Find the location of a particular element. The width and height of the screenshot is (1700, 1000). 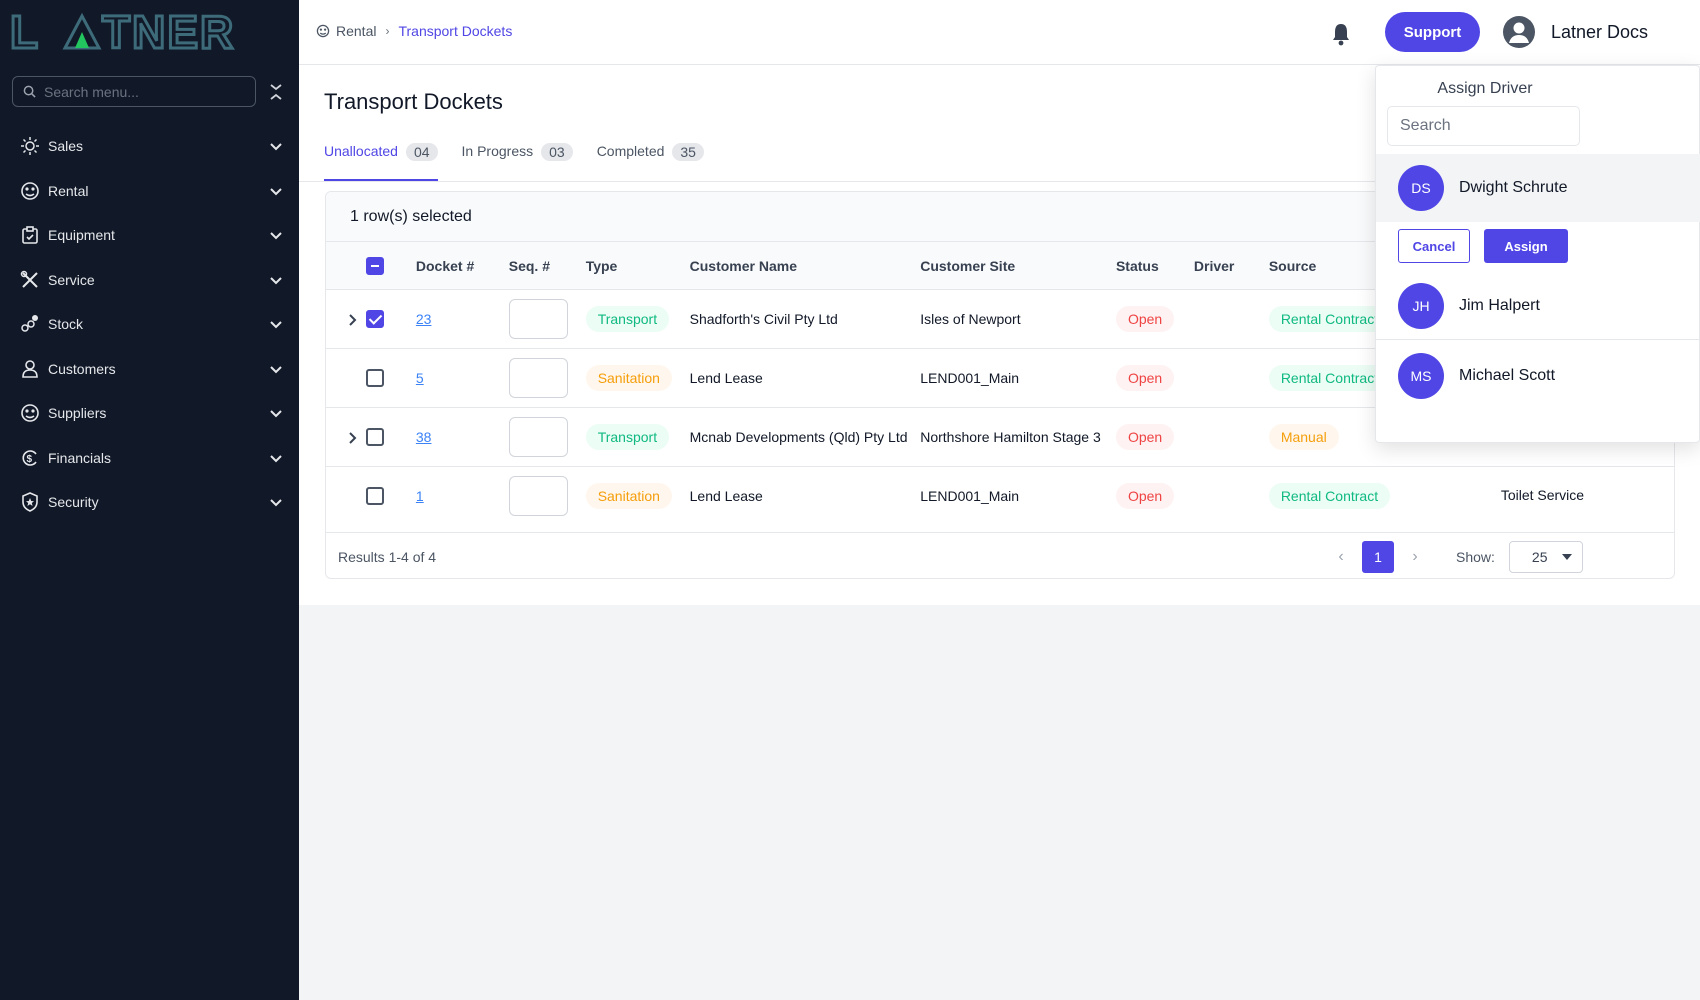

sidebar-item-label: Service is located at coordinates (71, 279).